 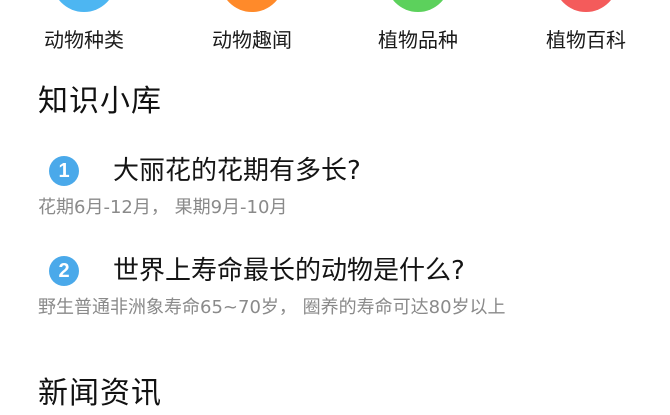 I want to click on category-animal-trivia: 动物趣闻, so click(x=252, y=31).